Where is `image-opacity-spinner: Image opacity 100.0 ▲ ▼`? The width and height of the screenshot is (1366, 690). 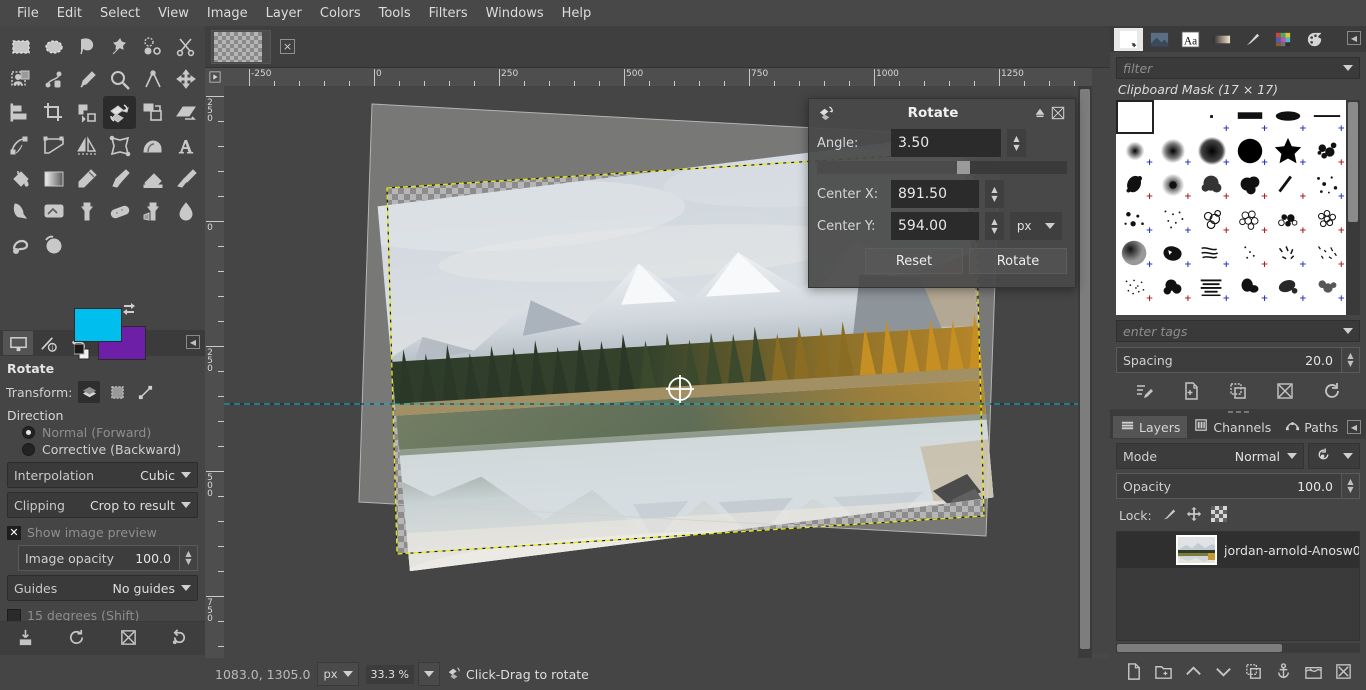
image-opacity-spinner: Image opacity 100.0 ▲ ▼ is located at coordinates (108, 558).